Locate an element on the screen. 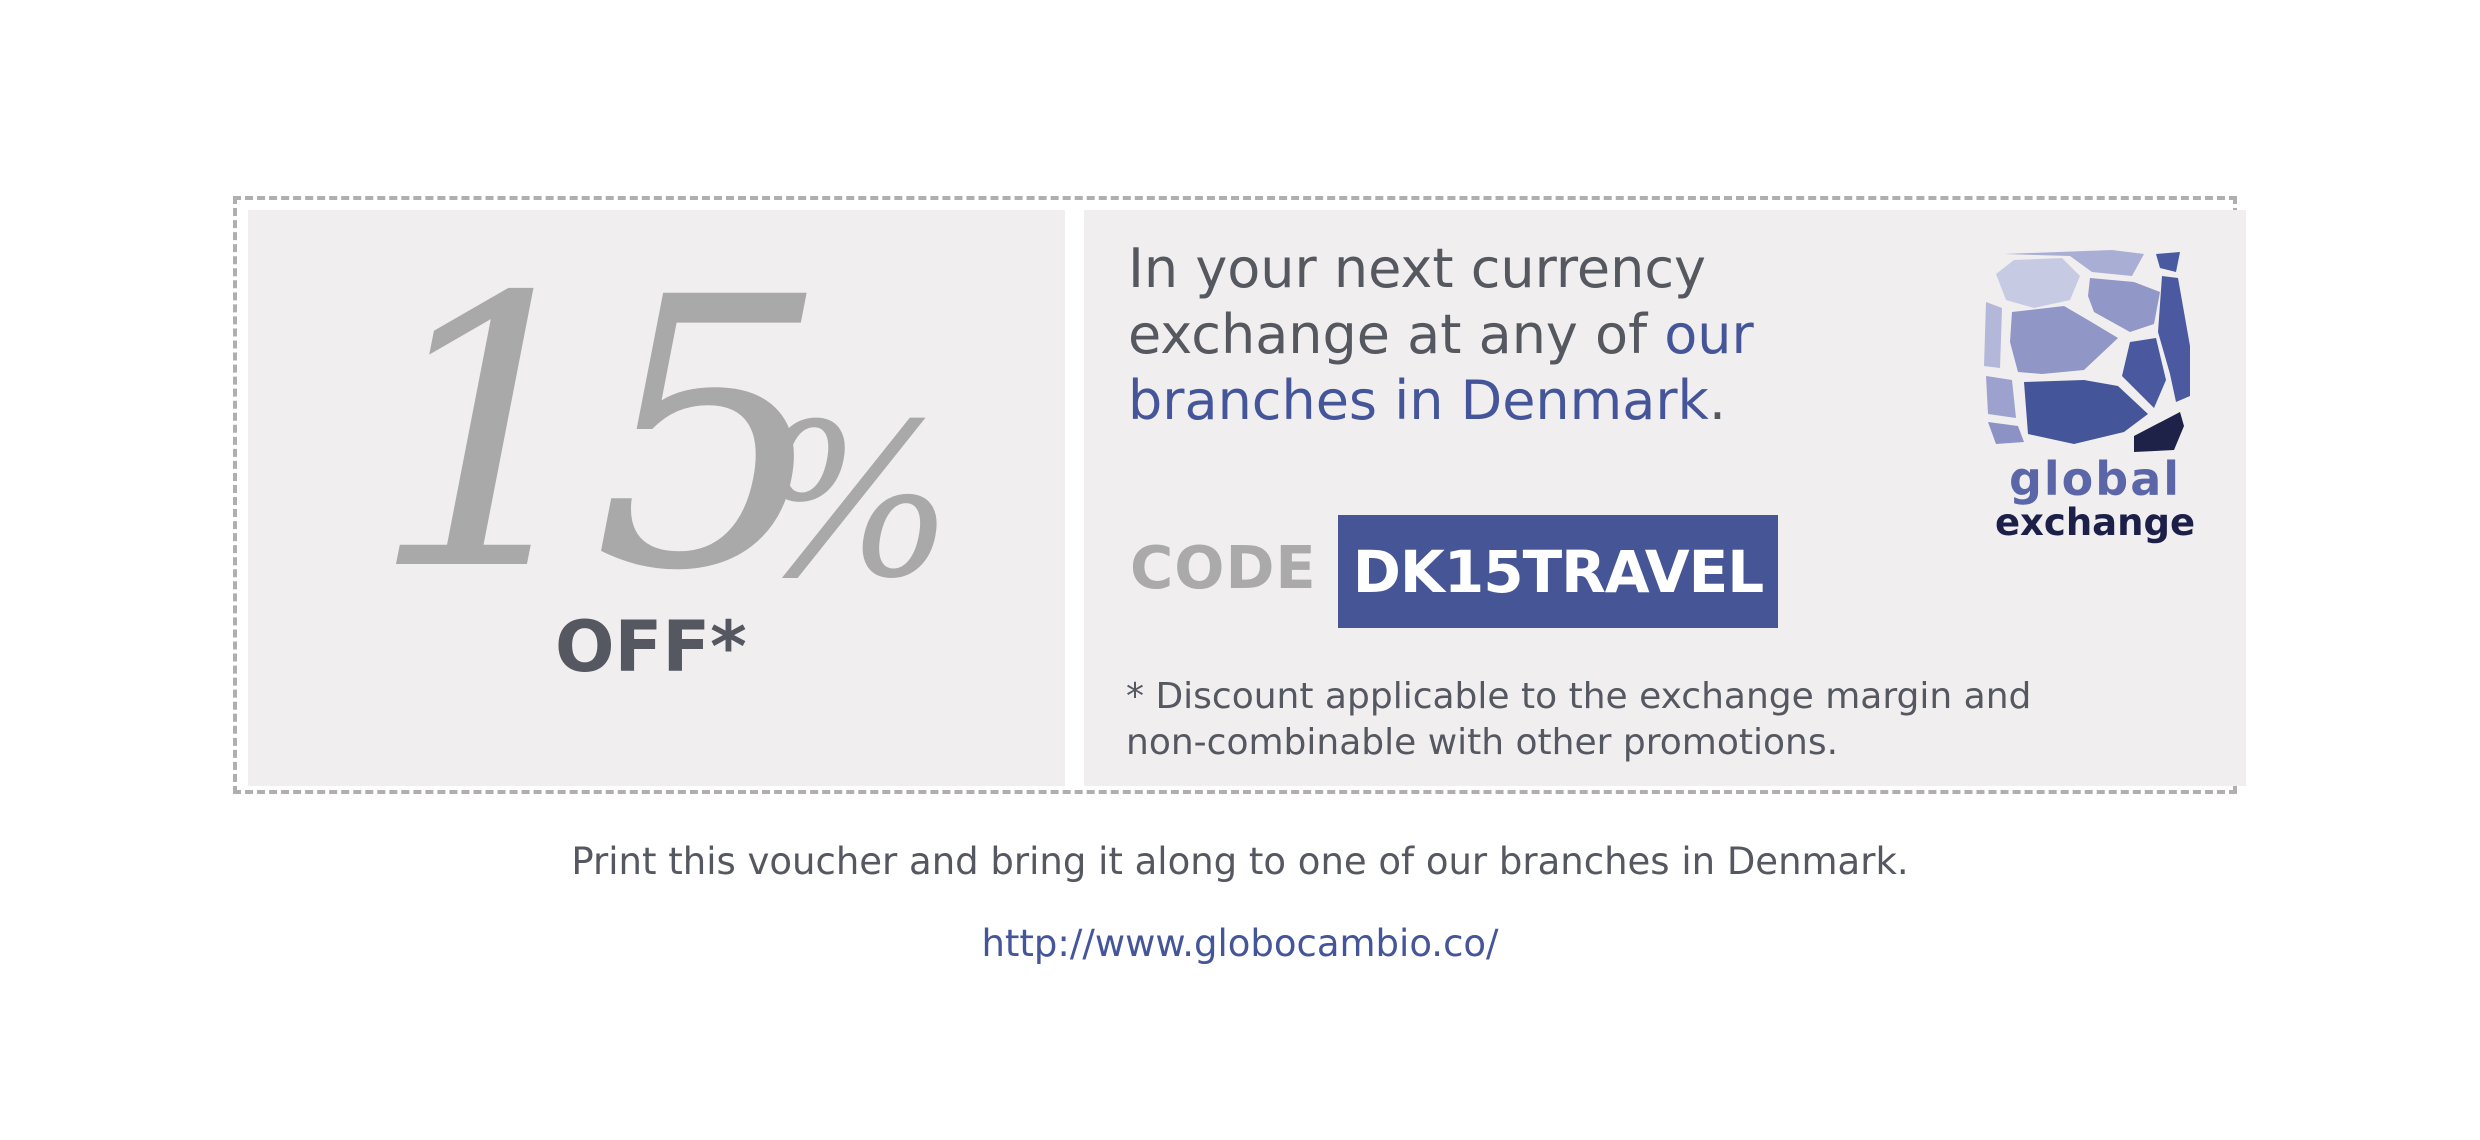 This screenshot has height=1140, width=2480. website-link: http://www.globocambio.co/ is located at coordinates (1239, 943).